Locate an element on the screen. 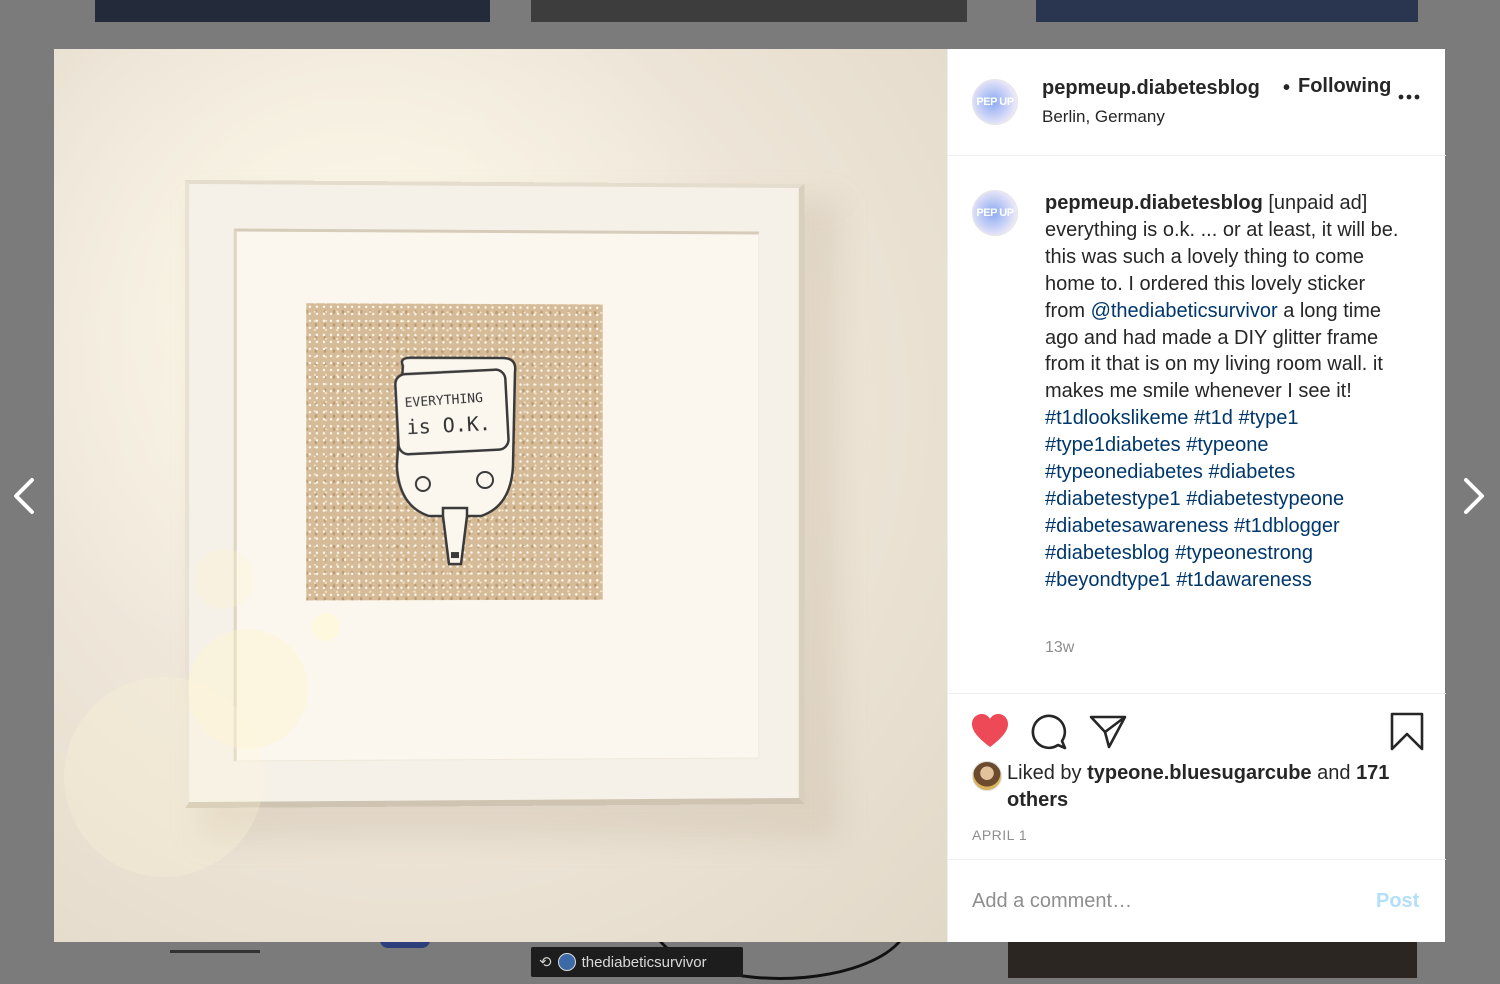  share-icon is located at coordinates (1108, 732).